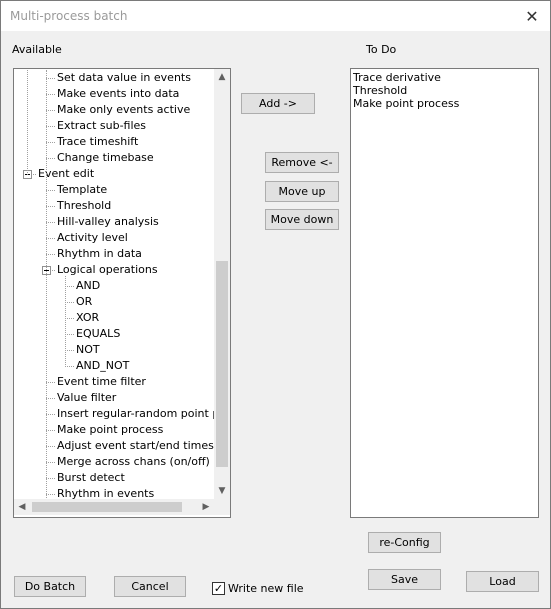  I want to click on scroll-up-icon: ▲, so click(222, 77).